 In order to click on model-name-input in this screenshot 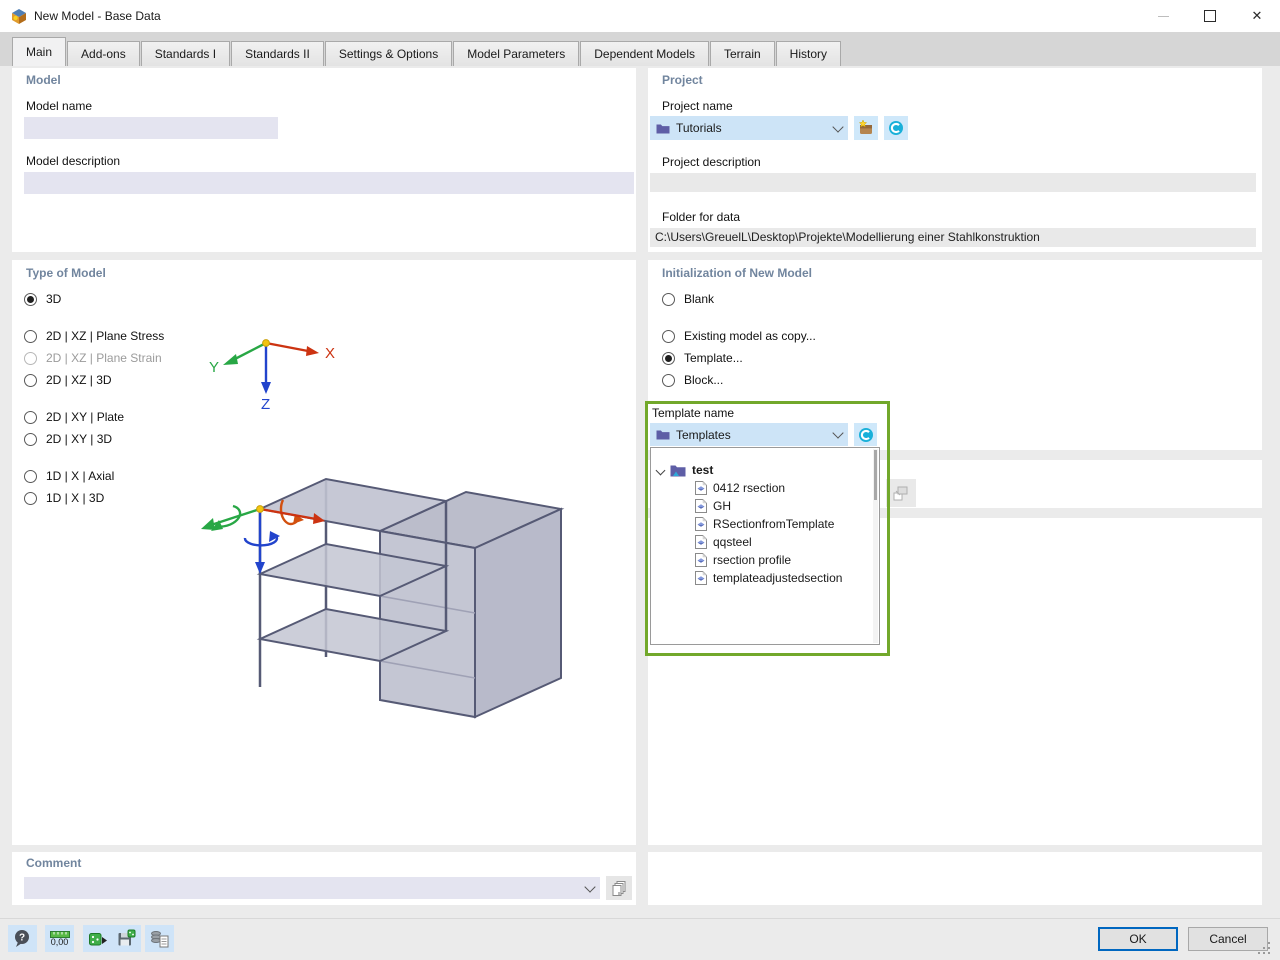, I will do `click(151, 128)`.